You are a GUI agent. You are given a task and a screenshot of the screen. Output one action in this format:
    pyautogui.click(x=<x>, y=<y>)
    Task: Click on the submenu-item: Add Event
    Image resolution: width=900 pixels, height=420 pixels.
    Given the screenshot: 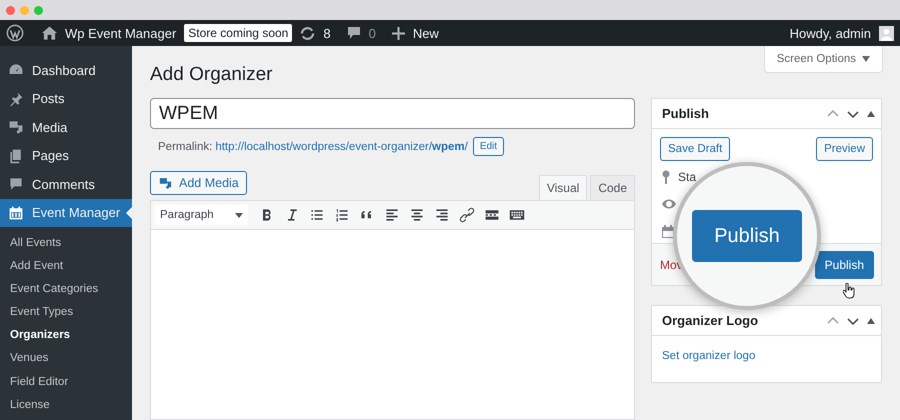 What is the action you would take?
    pyautogui.click(x=66, y=267)
    